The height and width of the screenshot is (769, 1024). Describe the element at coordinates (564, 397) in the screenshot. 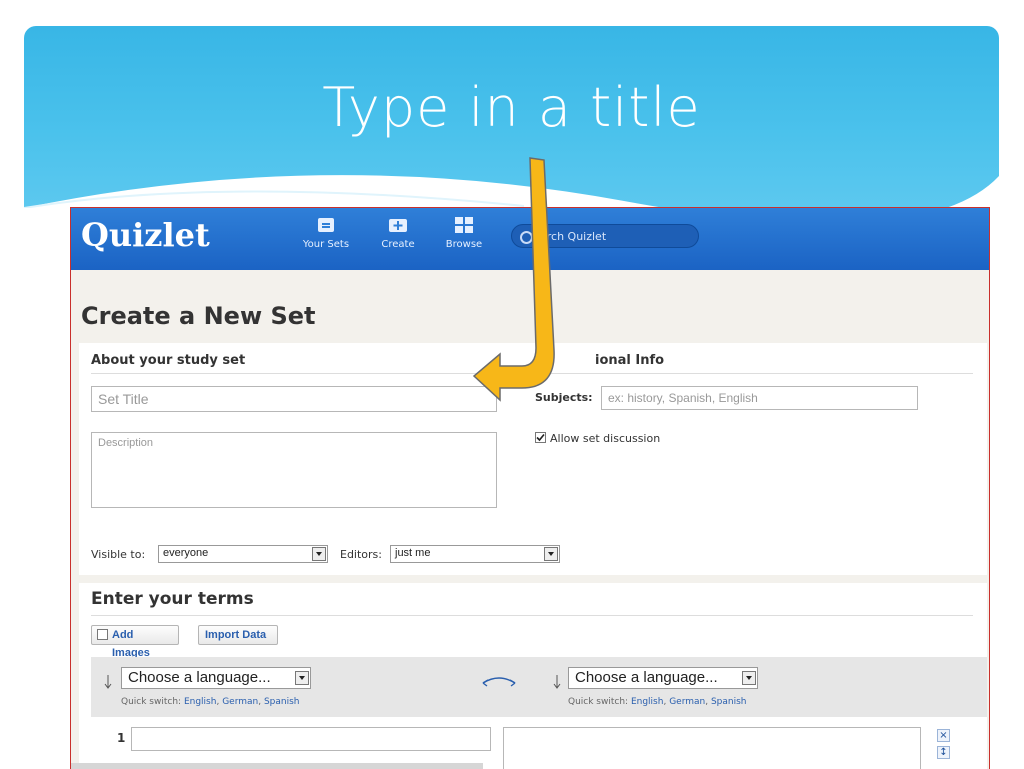

I see `subjects-label: Subjects:` at that location.